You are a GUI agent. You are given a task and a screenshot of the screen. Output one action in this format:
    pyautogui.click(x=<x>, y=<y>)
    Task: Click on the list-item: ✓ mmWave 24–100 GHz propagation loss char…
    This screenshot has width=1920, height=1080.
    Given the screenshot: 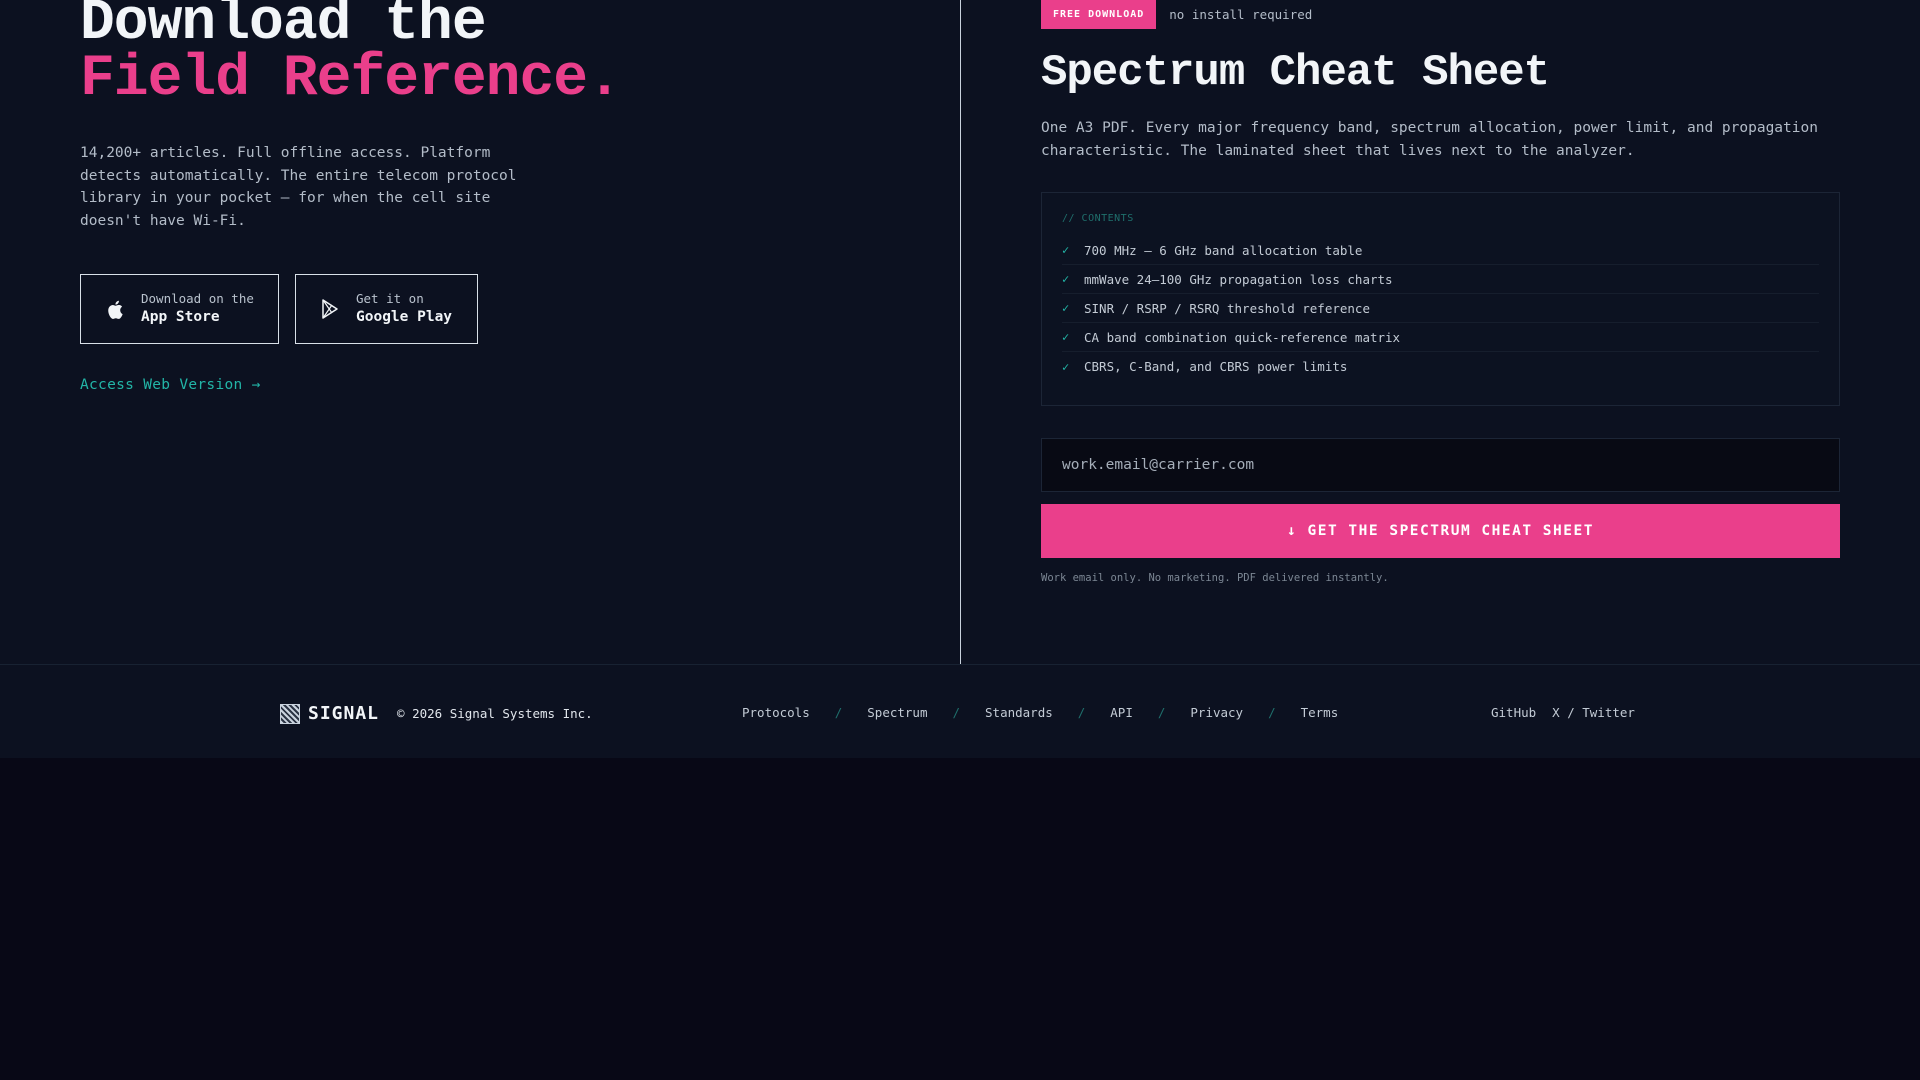 What is the action you would take?
    pyautogui.click(x=1440, y=279)
    